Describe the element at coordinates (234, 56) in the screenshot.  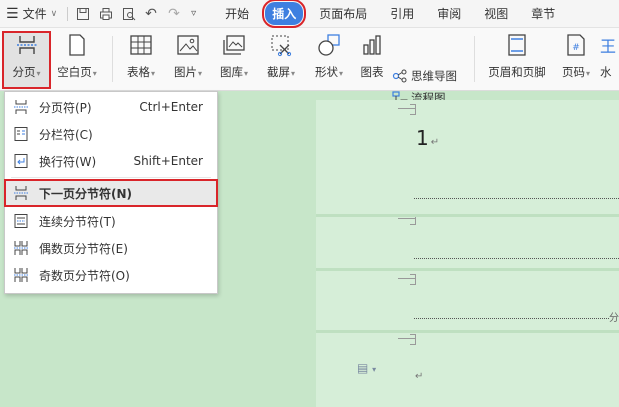
I see `gallery-button: 图库▾` at that location.